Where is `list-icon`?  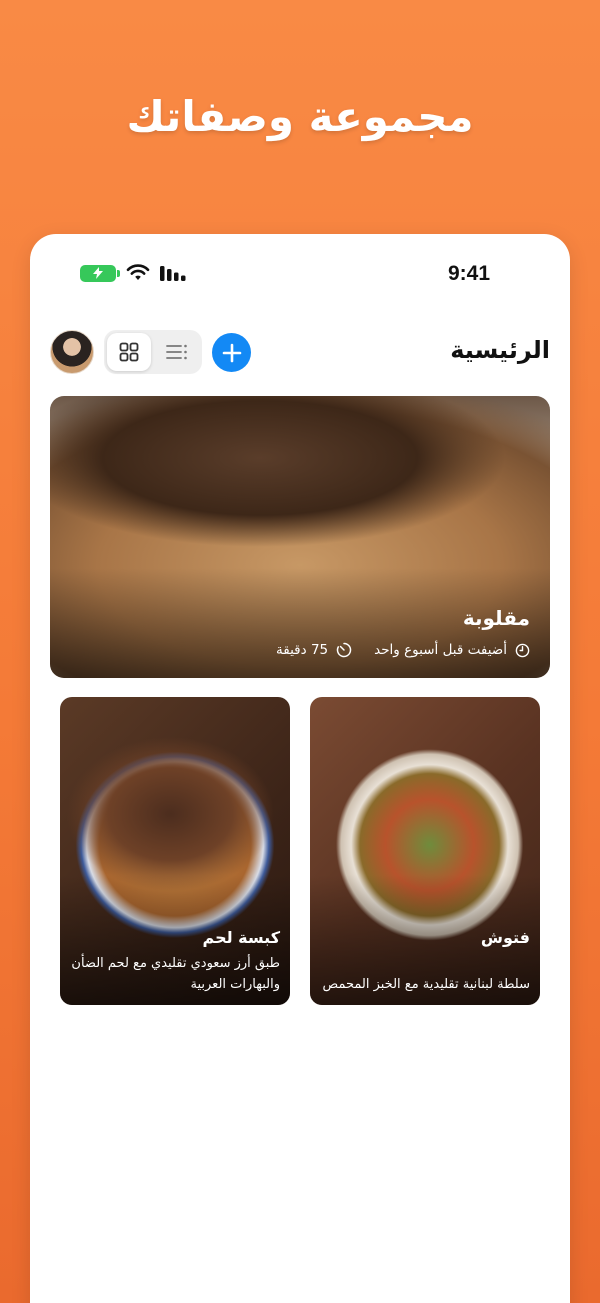 list-icon is located at coordinates (176, 352).